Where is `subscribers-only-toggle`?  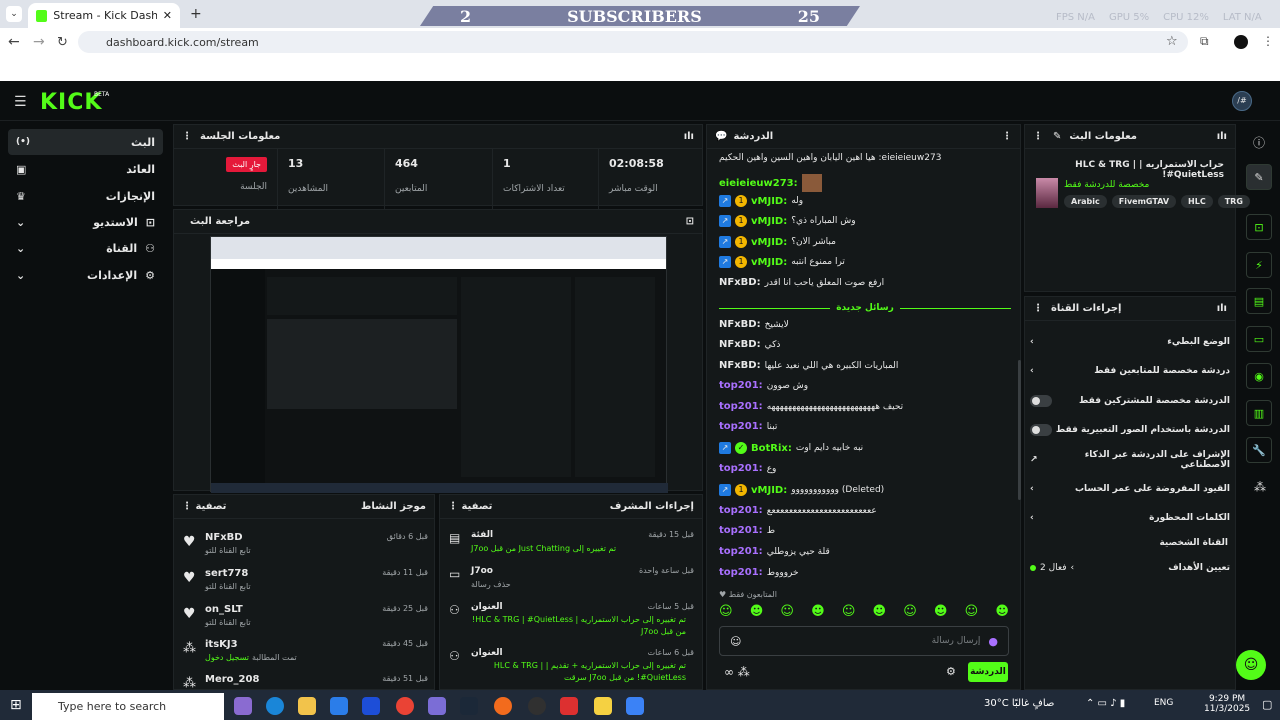 subscribers-only-toggle is located at coordinates (1041, 401).